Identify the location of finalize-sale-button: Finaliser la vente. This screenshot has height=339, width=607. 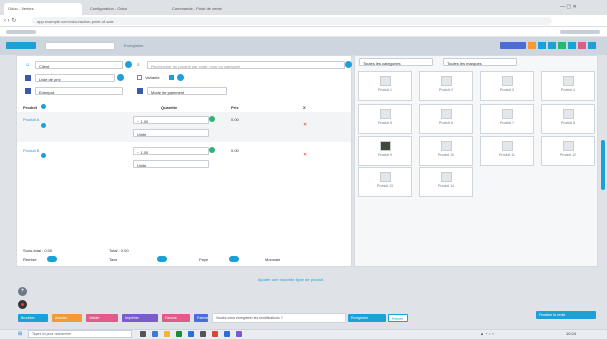
(566, 315).